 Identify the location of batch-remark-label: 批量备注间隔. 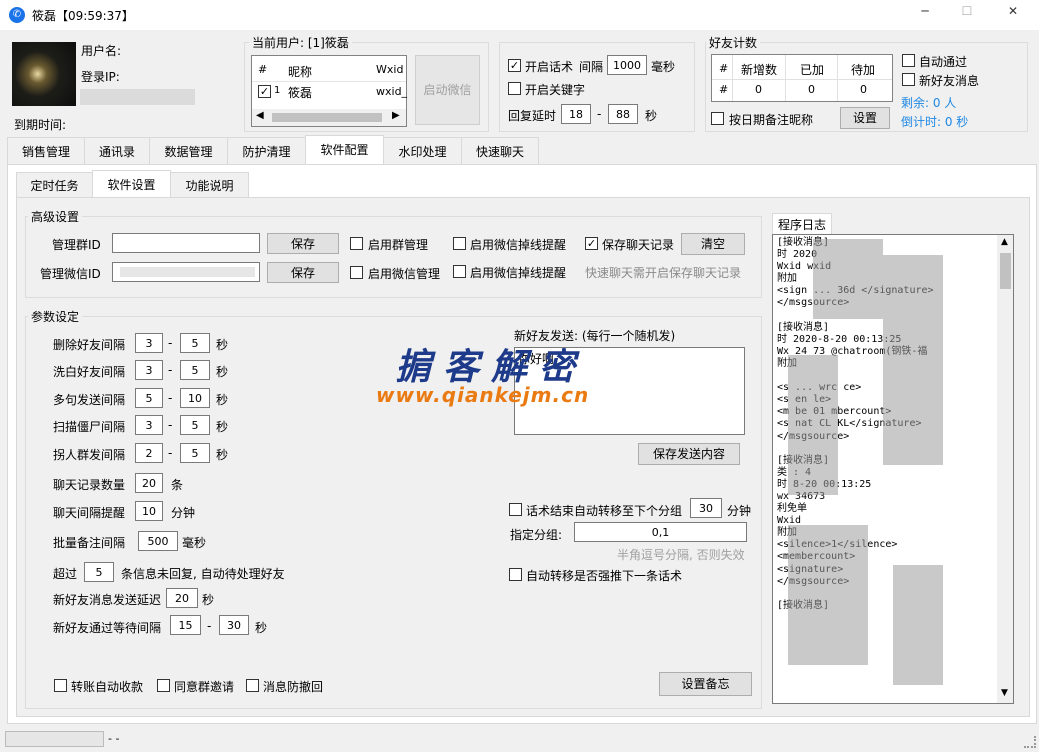
(89, 543).